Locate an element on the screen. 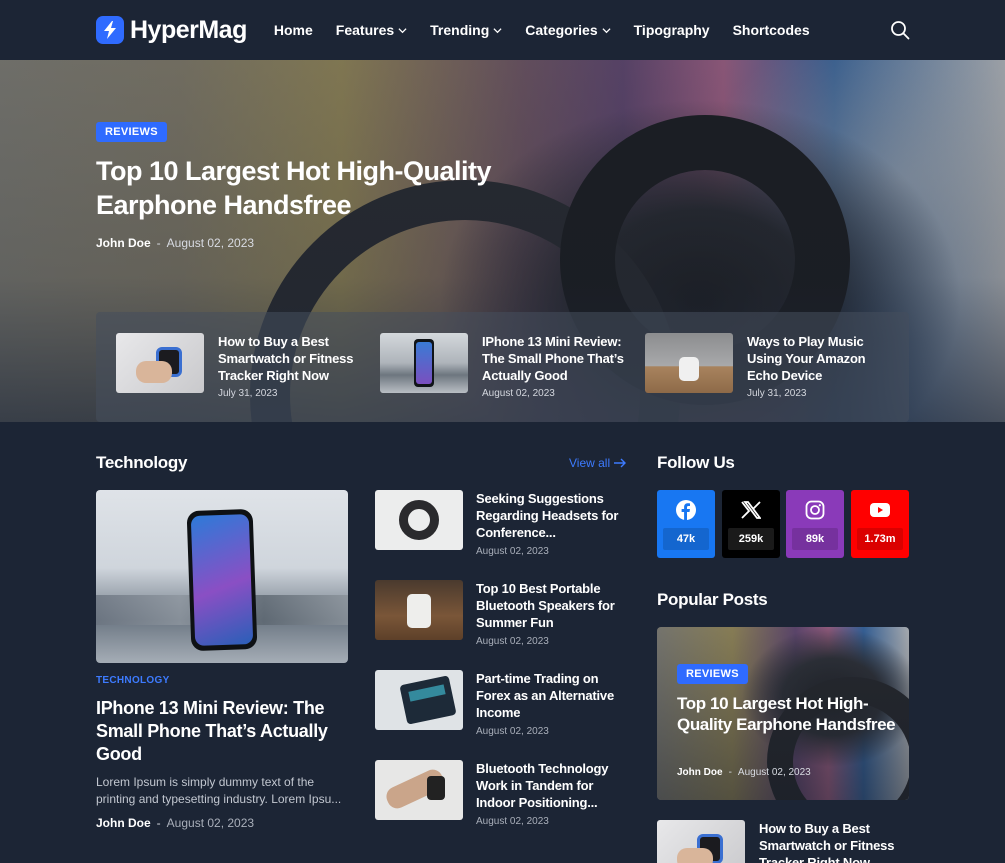 Image resolution: width=1005 pixels, height=863 pixels. nav-tipography: Tipography is located at coordinates (672, 30).